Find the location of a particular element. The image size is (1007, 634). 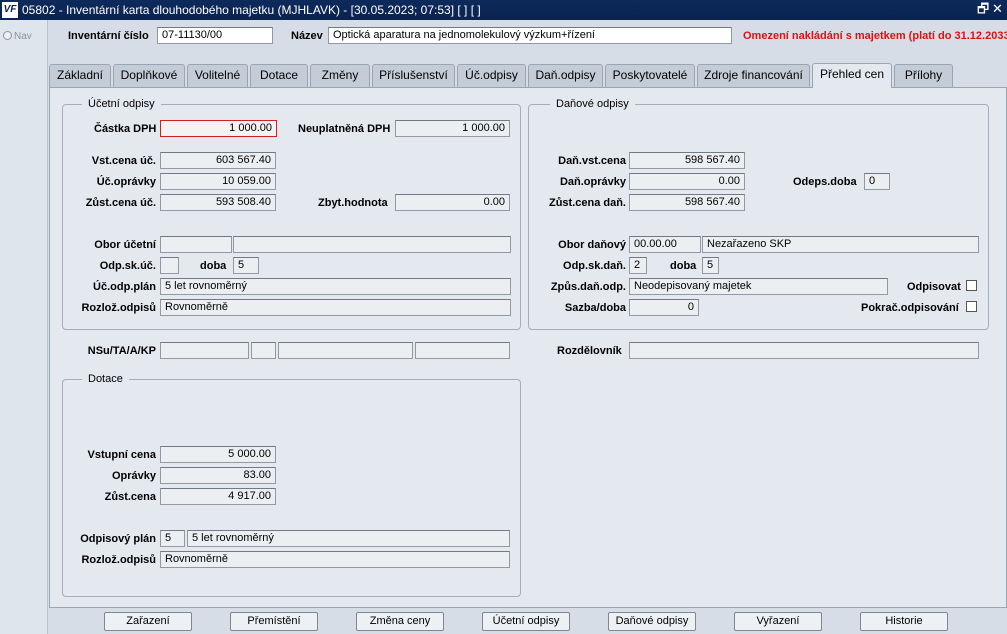

vstupni-cena-label: Vstupní cena is located at coordinates (121, 455).